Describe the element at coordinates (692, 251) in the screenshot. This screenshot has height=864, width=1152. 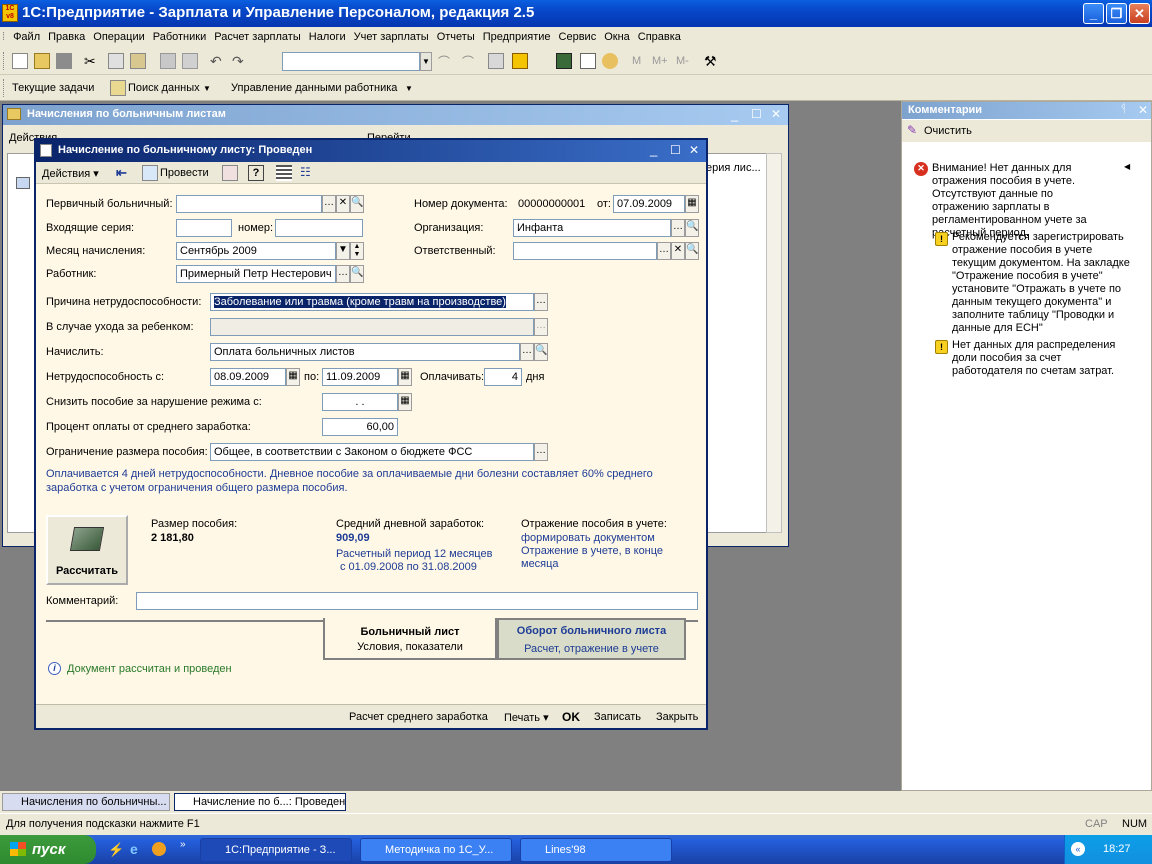
I see `responsible-open-icon: 🔍` at that location.